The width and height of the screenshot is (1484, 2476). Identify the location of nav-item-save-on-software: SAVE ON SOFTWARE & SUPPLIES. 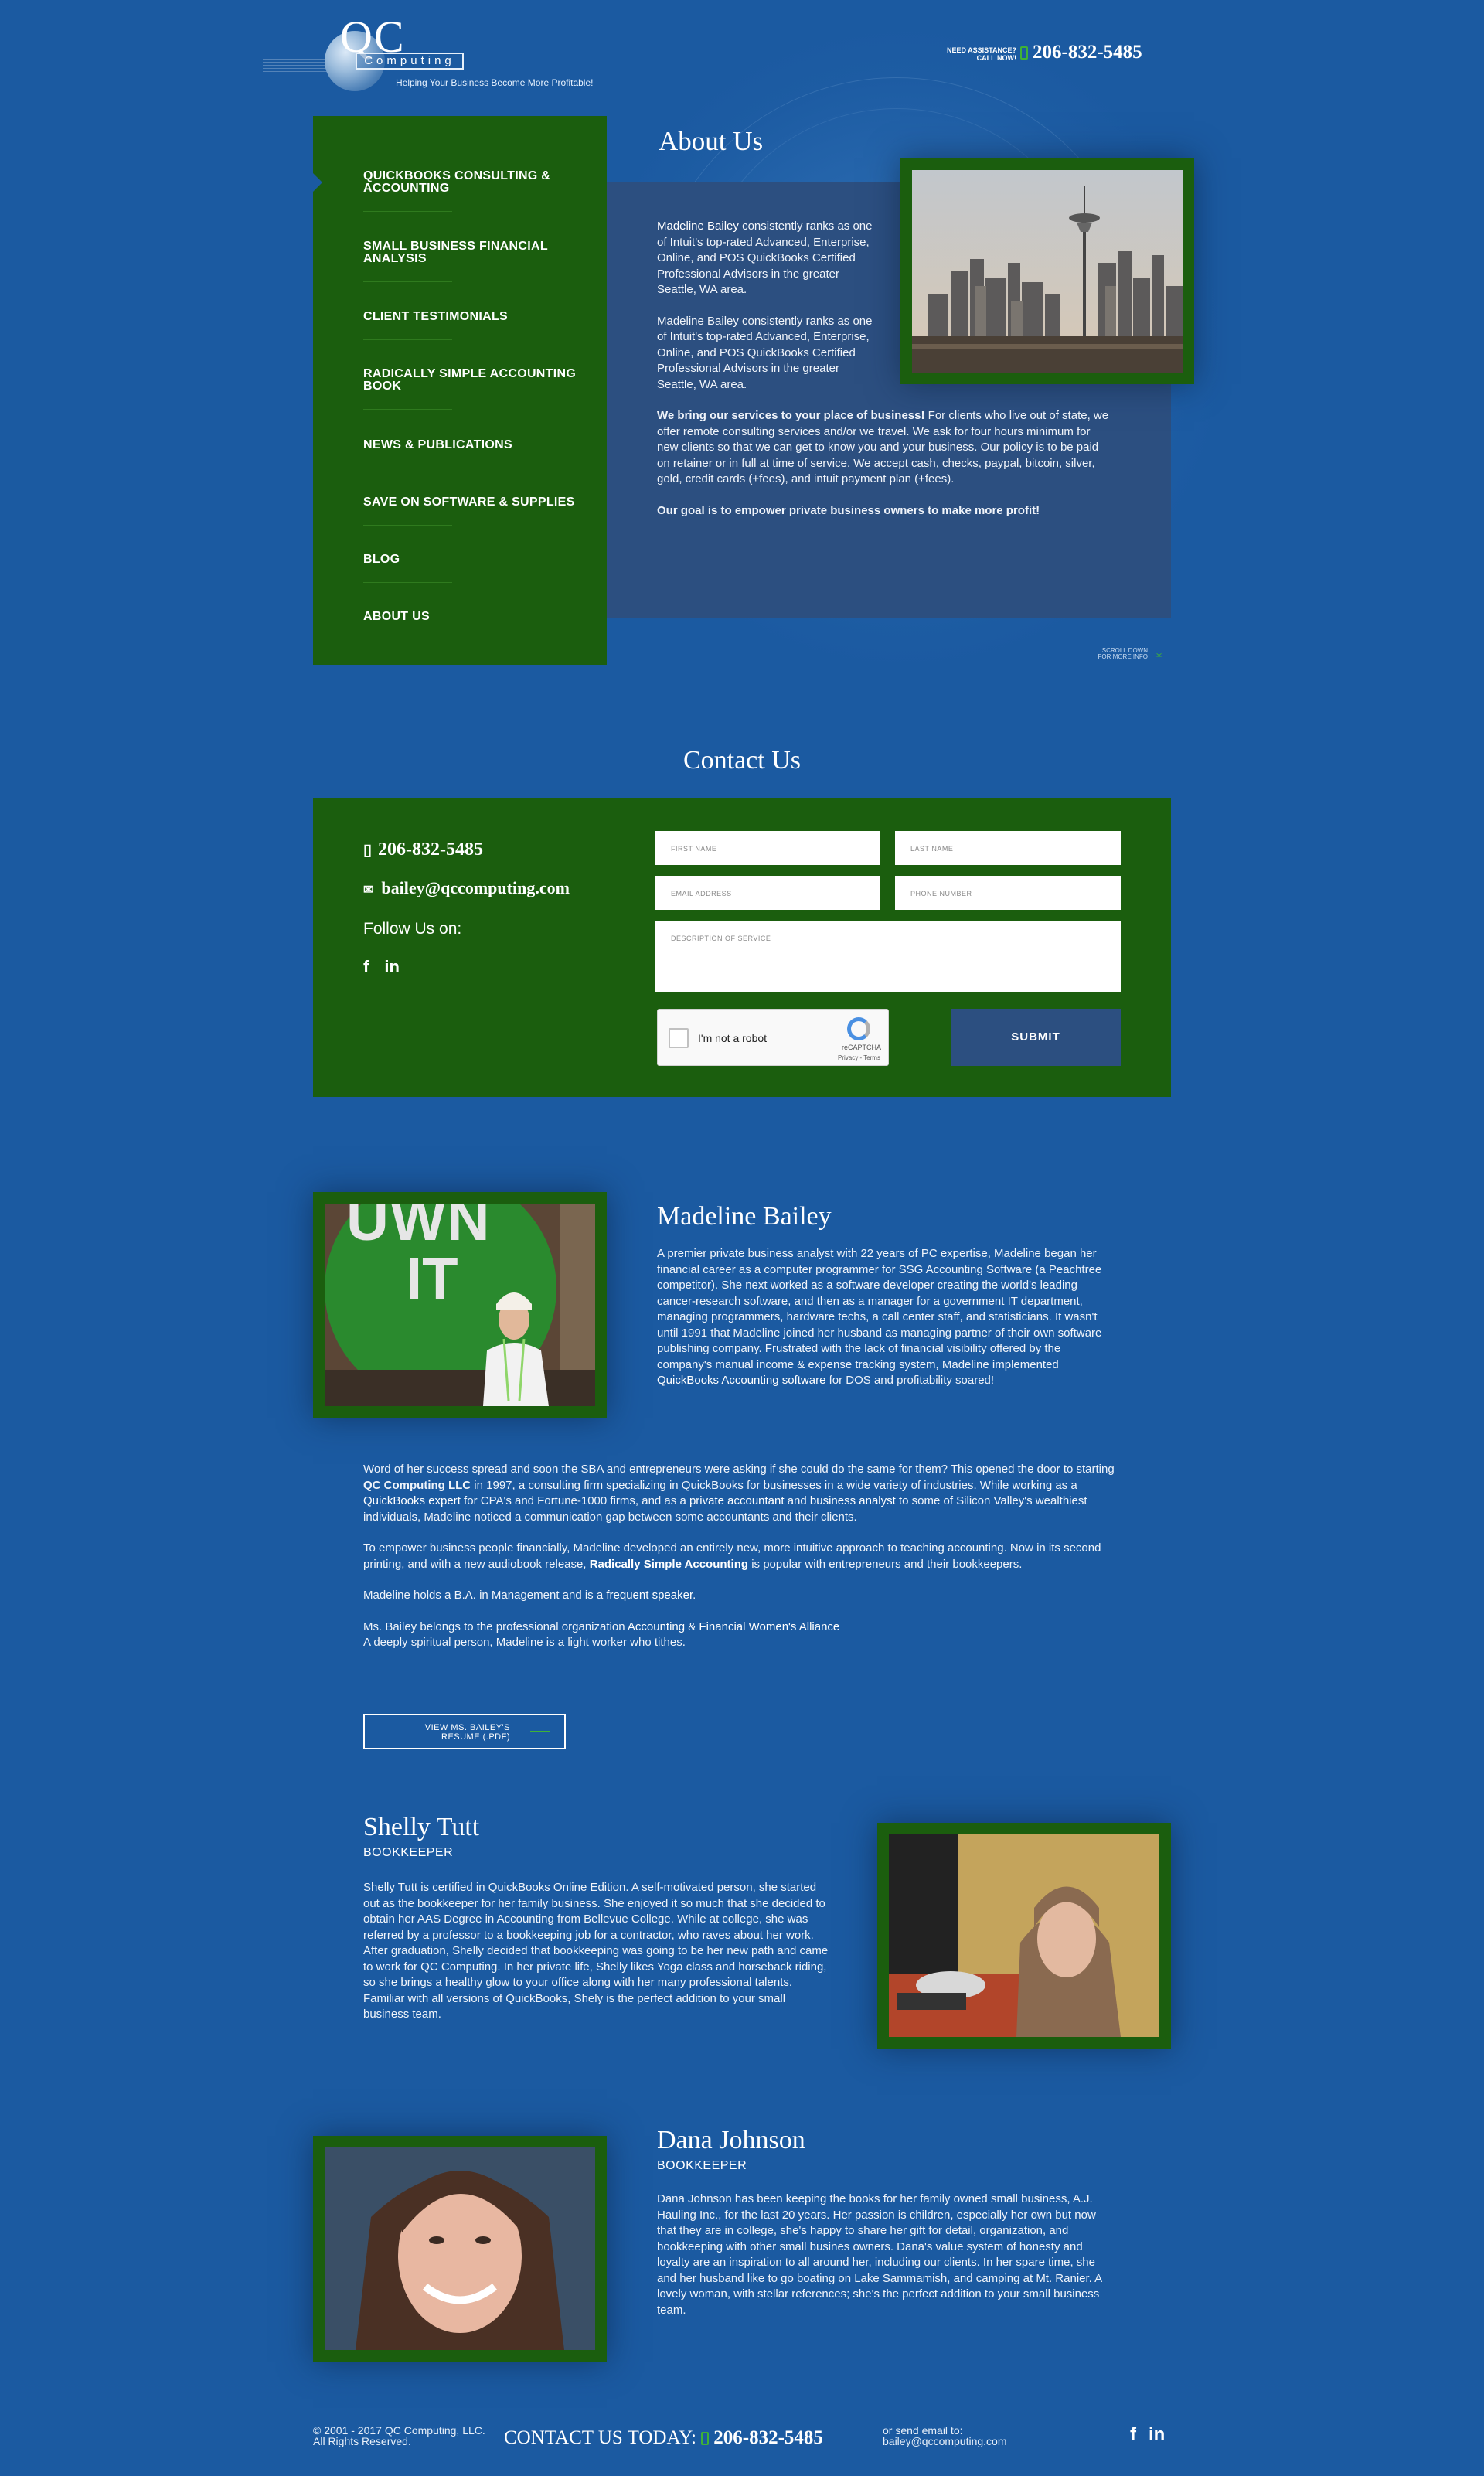
(471, 511).